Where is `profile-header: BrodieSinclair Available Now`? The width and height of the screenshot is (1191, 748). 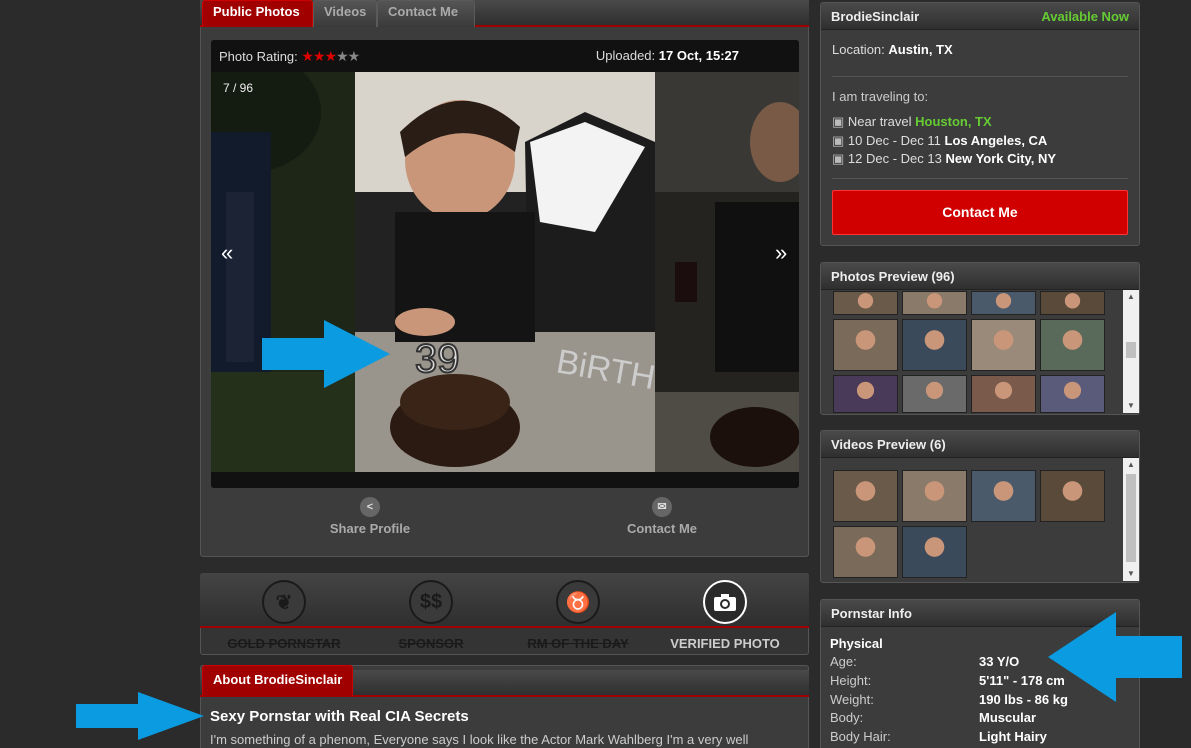 profile-header: BrodieSinclair Available Now is located at coordinates (980, 16).